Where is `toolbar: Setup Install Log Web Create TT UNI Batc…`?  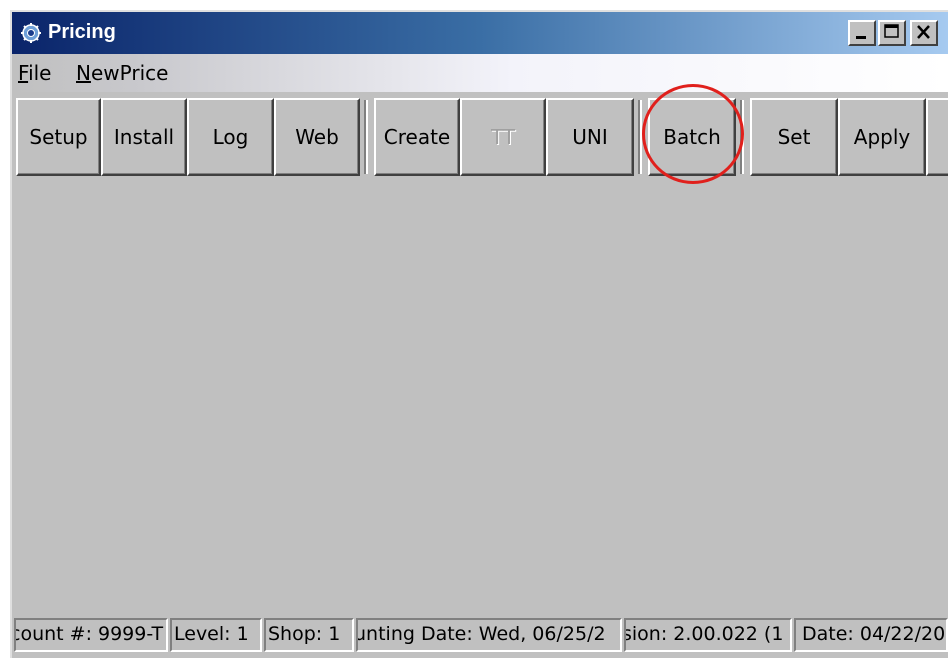 toolbar: Setup Install Log Web Create TT UNI Batc… is located at coordinates (480, 140).